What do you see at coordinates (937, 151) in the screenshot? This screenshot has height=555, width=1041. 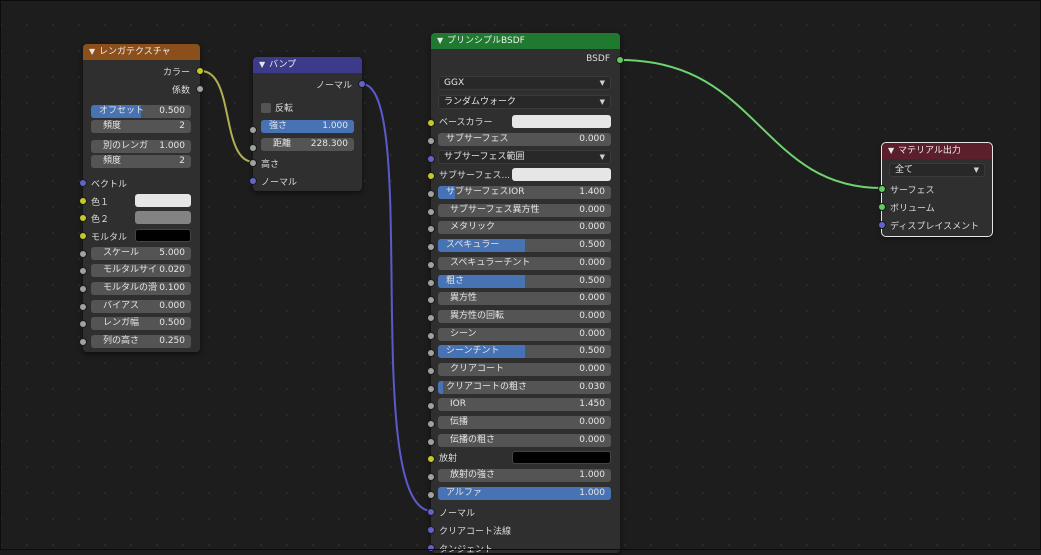 I see `output-header: ▼ マテリアル出力` at bounding box center [937, 151].